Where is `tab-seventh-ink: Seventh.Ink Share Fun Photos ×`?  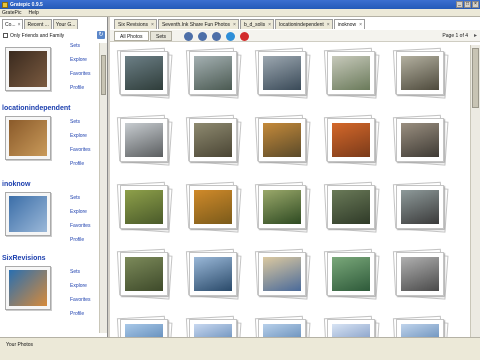
tab-seventh-ink: Seventh.Ink Share Fun Photos × is located at coordinates (198, 24).